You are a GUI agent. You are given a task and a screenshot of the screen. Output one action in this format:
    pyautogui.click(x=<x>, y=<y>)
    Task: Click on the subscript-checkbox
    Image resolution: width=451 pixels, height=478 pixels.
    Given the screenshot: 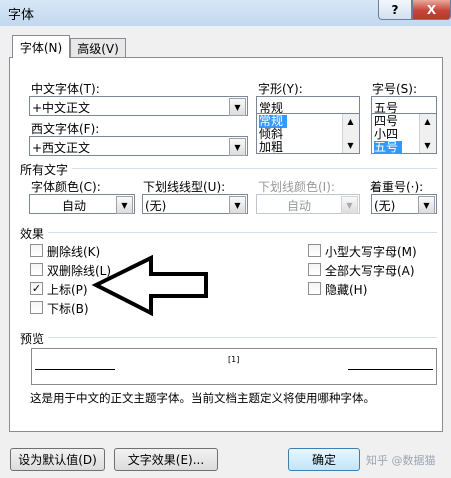 What is the action you would take?
    pyautogui.click(x=36, y=307)
    